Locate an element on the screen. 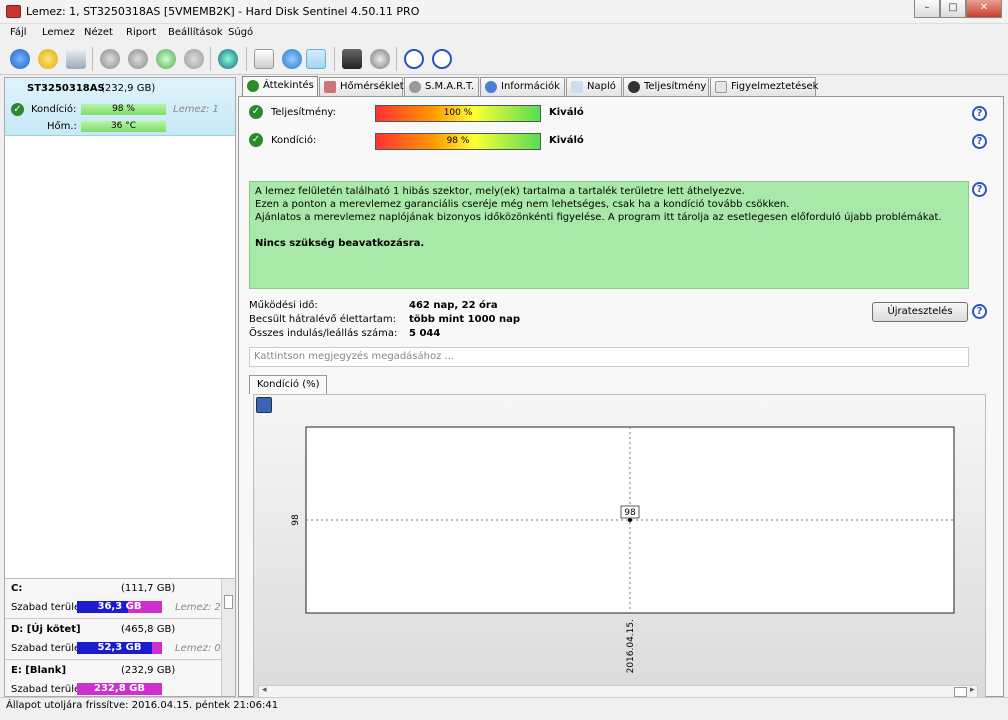 This screenshot has width=1008, height=720. disk-test-icon is located at coordinates (110, 59).